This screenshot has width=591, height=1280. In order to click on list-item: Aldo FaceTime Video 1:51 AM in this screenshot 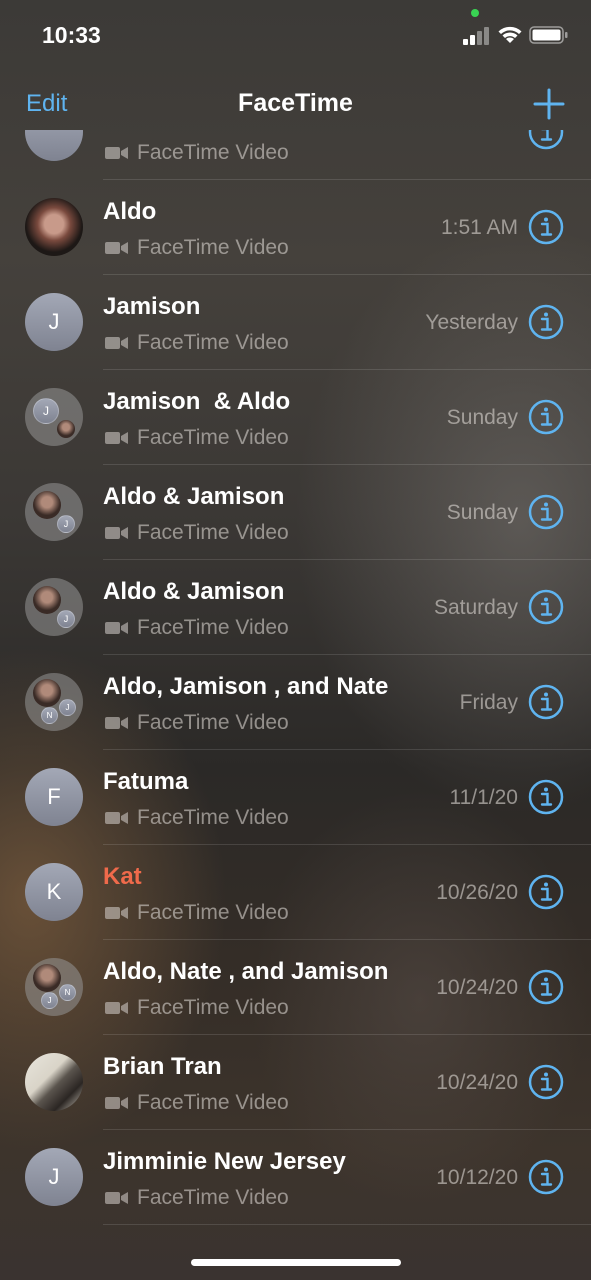, I will do `click(295, 227)`.